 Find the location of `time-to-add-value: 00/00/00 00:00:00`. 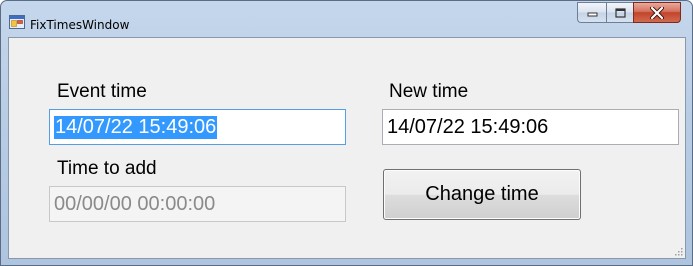

time-to-add-value: 00/00/00 00:00:00 is located at coordinates (135, 203).